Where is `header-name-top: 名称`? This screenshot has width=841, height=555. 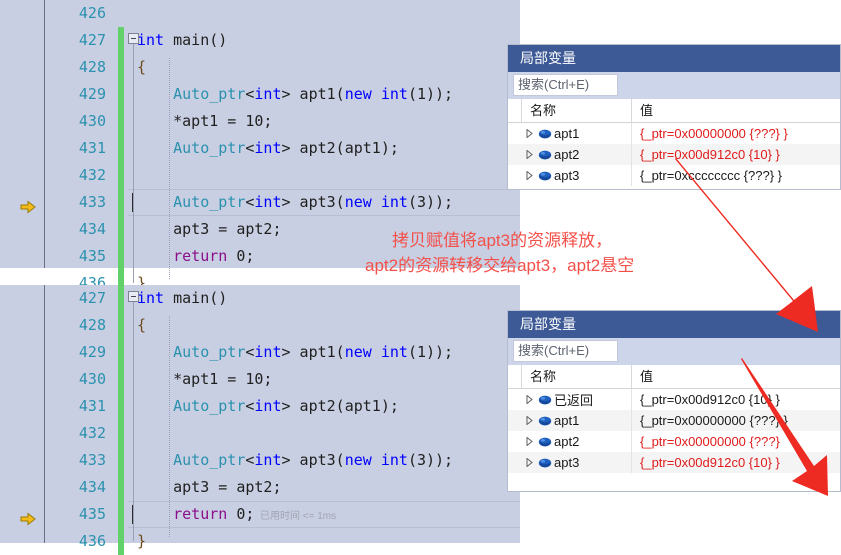 header-name-top: 名称 is located at coordinates (577, 110).